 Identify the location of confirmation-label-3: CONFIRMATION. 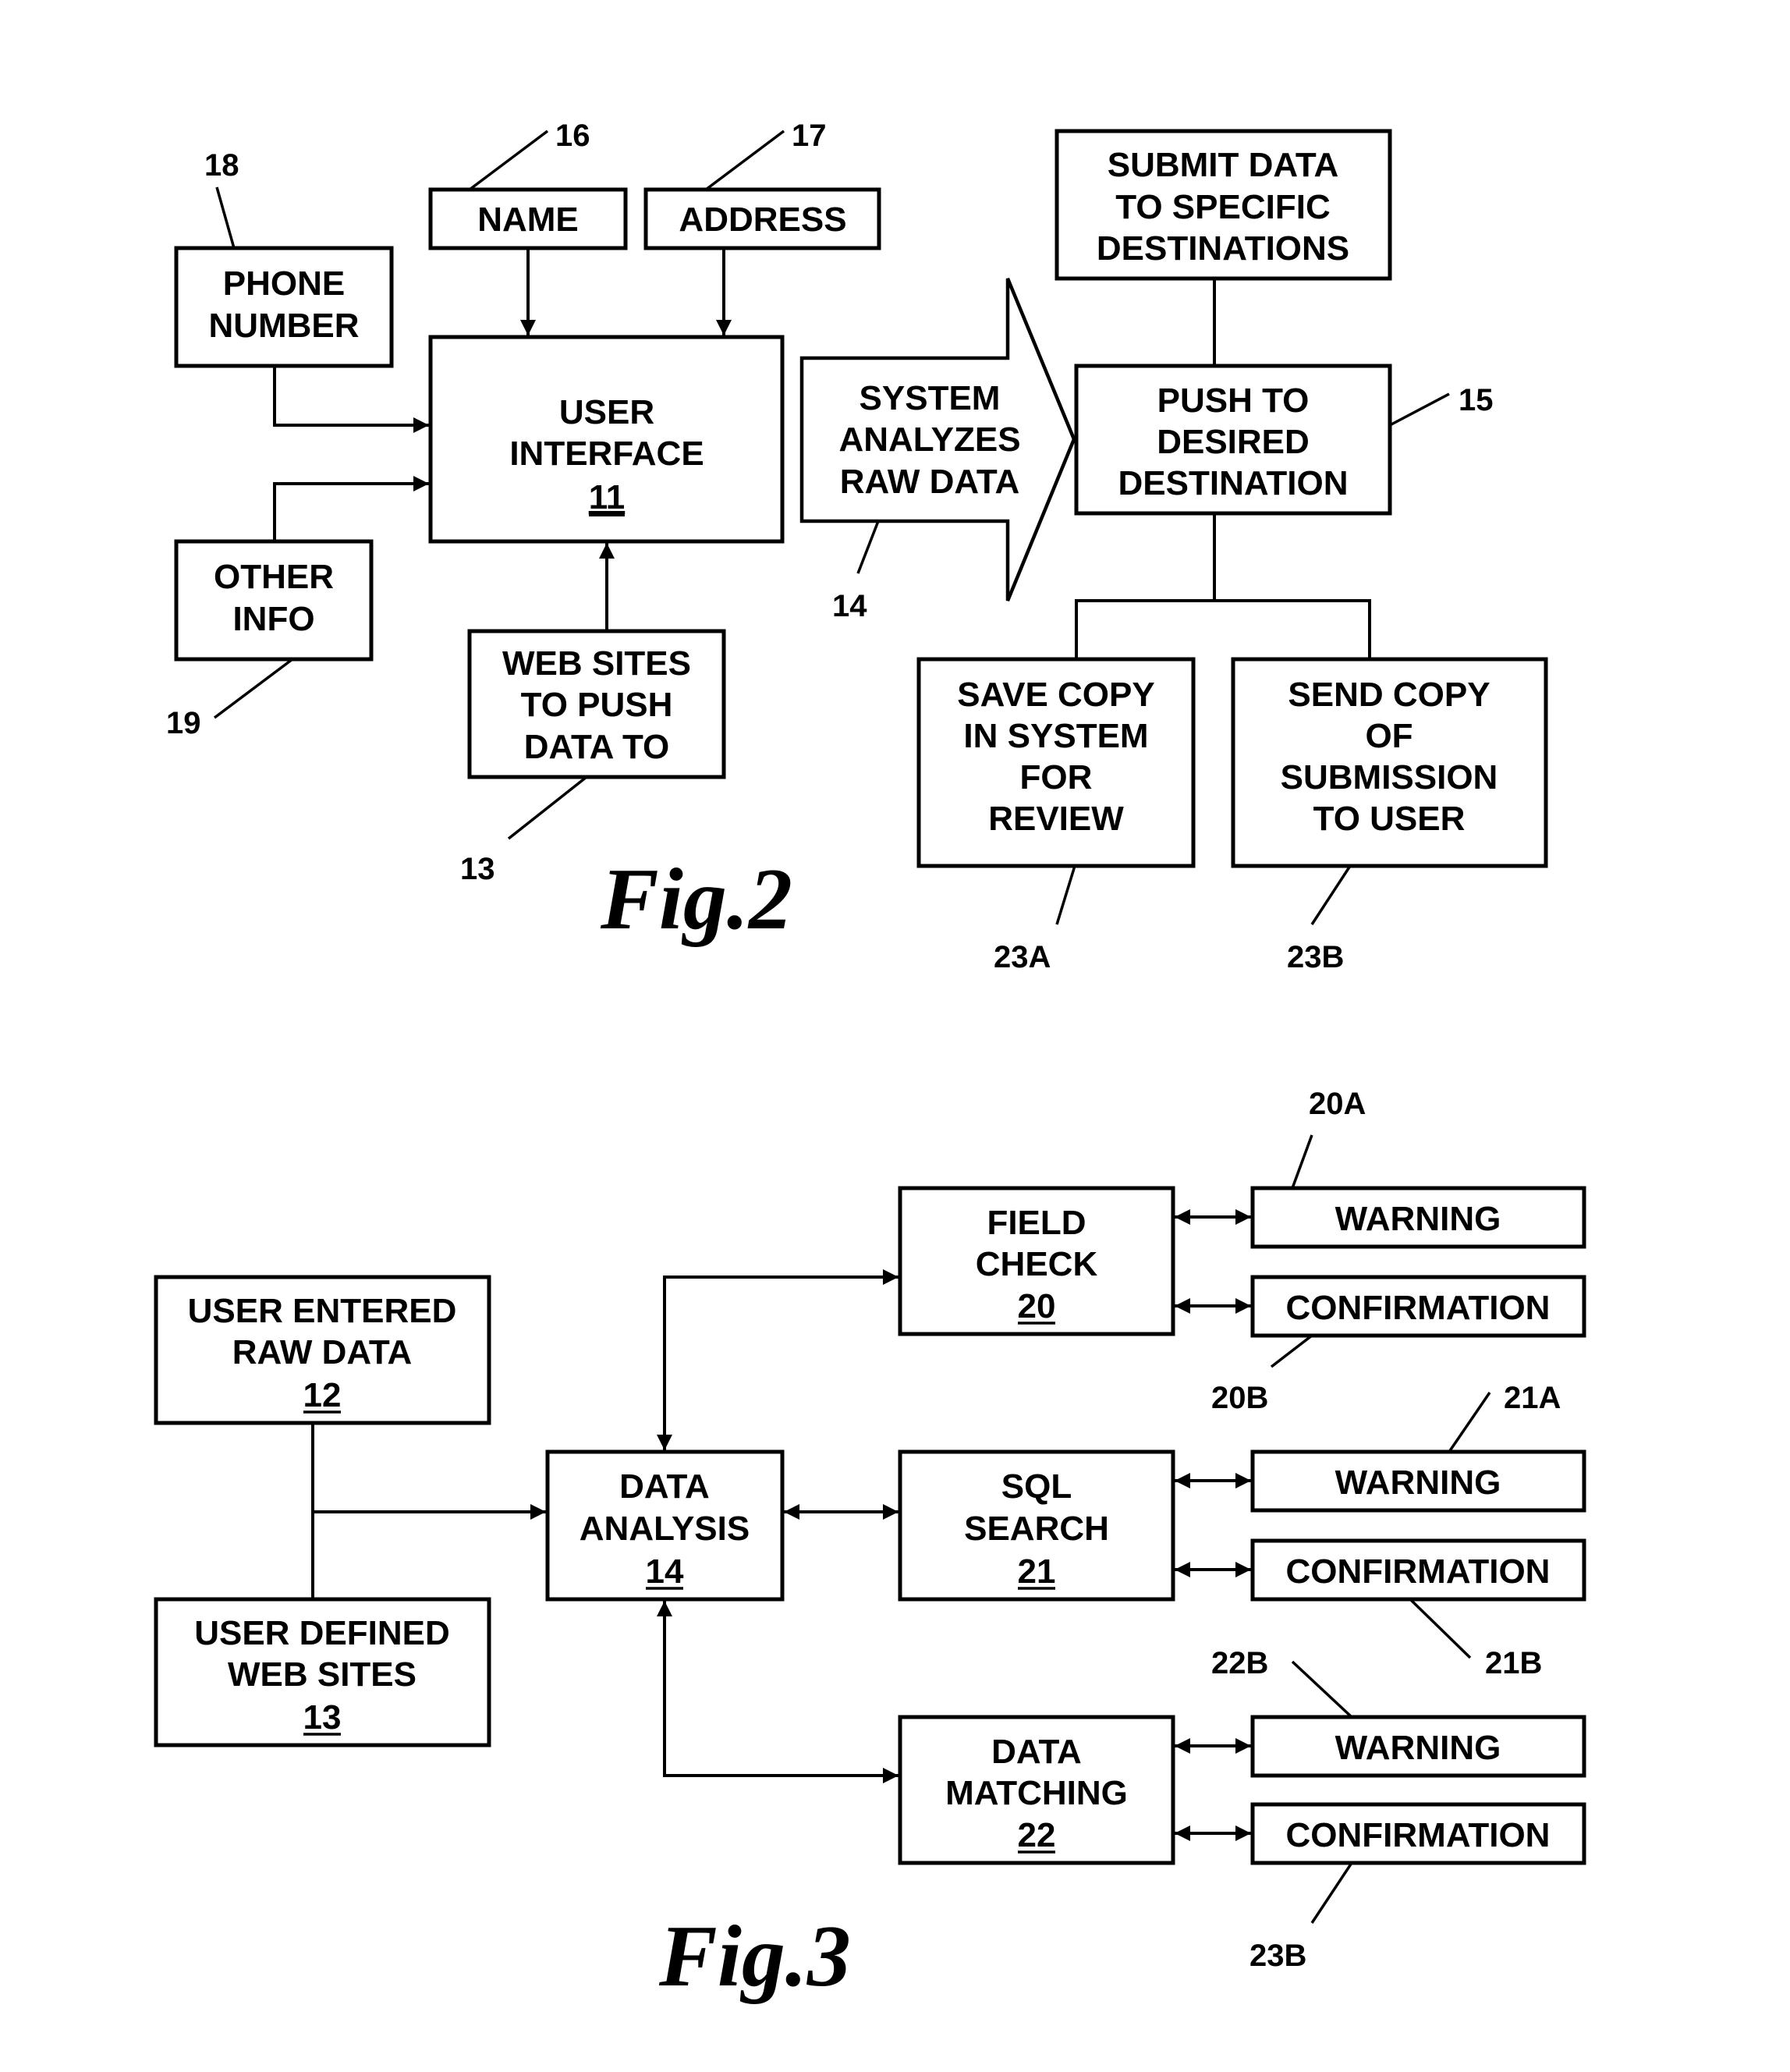
(1419, 1835).